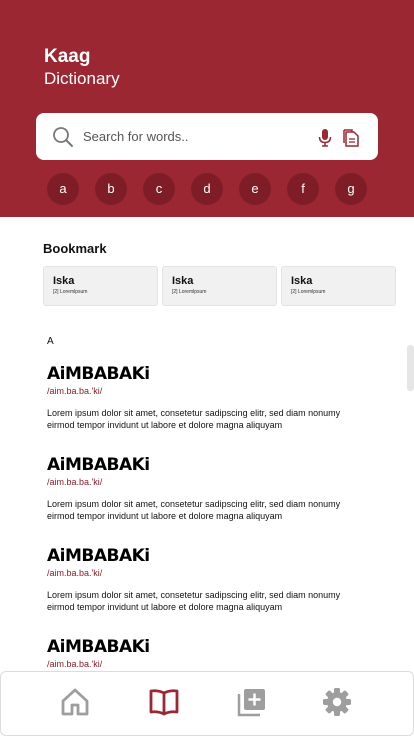  Describe the element at coordinates (67, 56) in the screenshot. I see `app-title: Kaag` at that location.